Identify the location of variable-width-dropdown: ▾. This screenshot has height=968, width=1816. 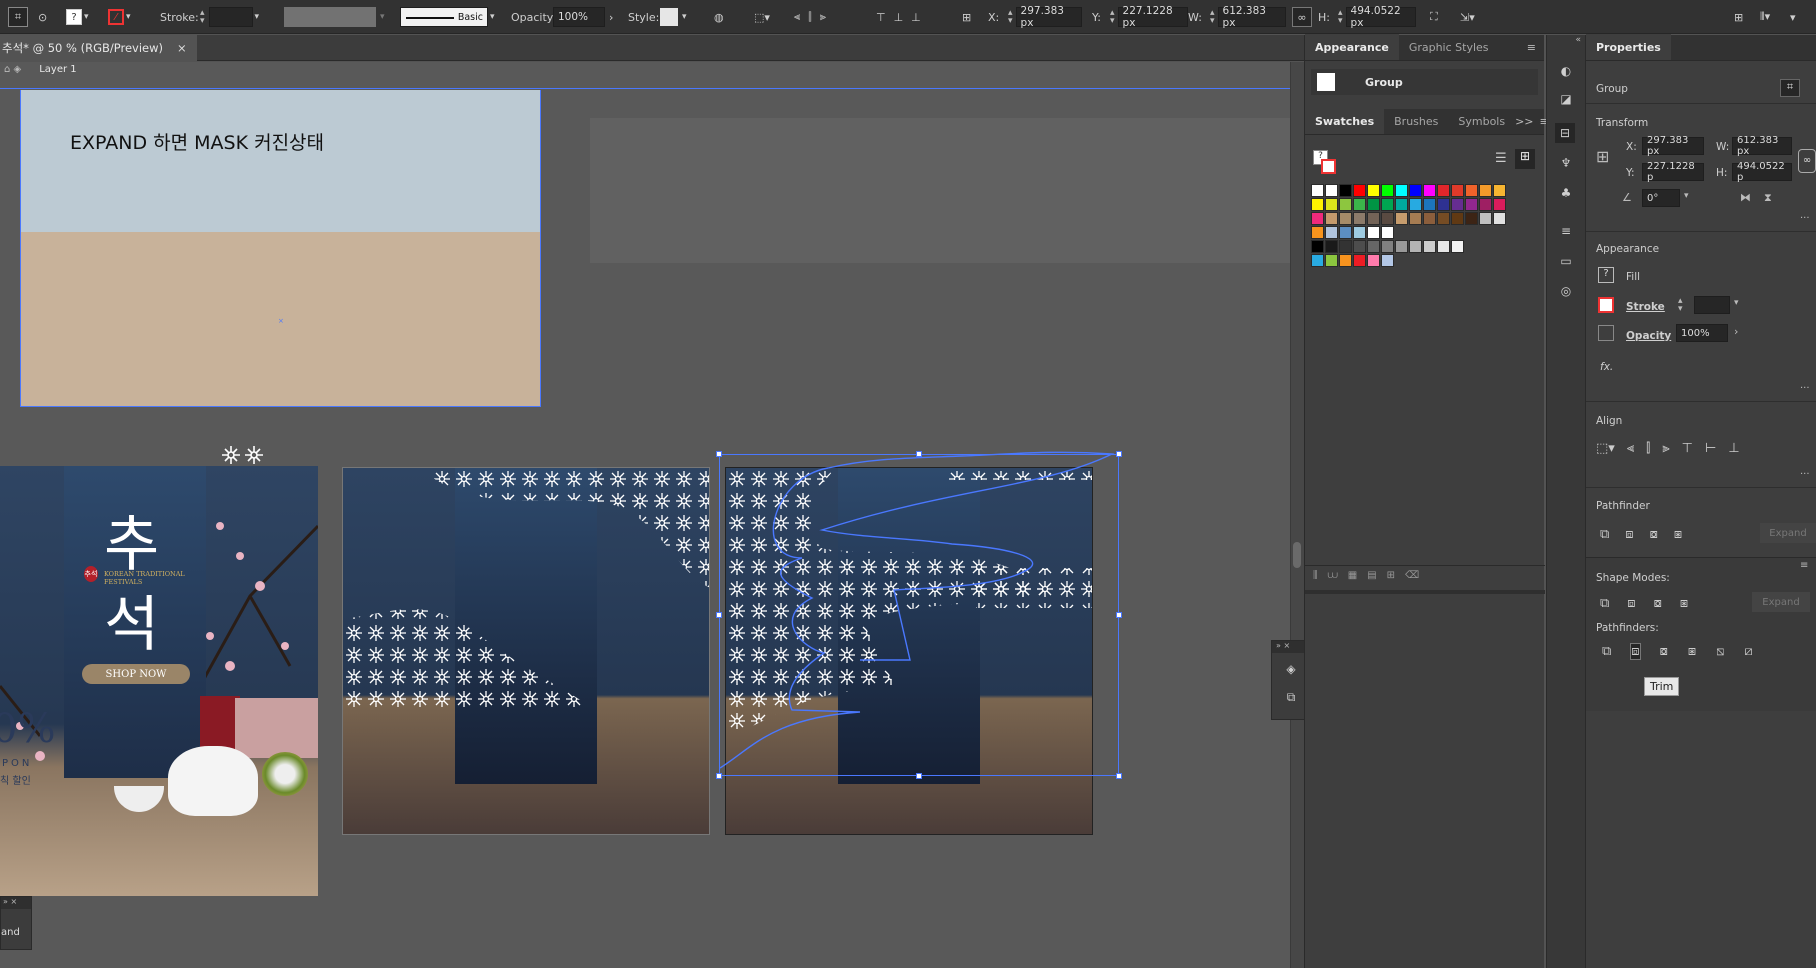
(334, 17).